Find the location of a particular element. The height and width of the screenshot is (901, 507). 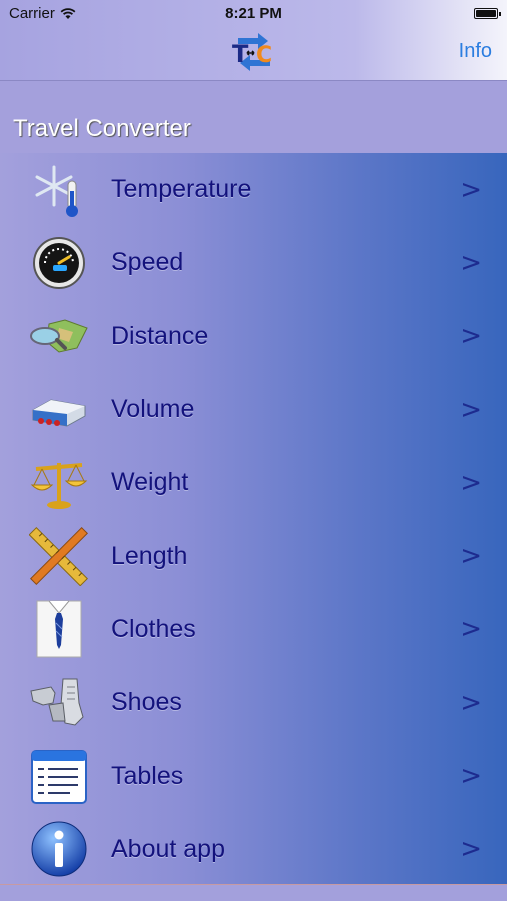

list-item-about-app: About app > is located at coordinates (253, 849).